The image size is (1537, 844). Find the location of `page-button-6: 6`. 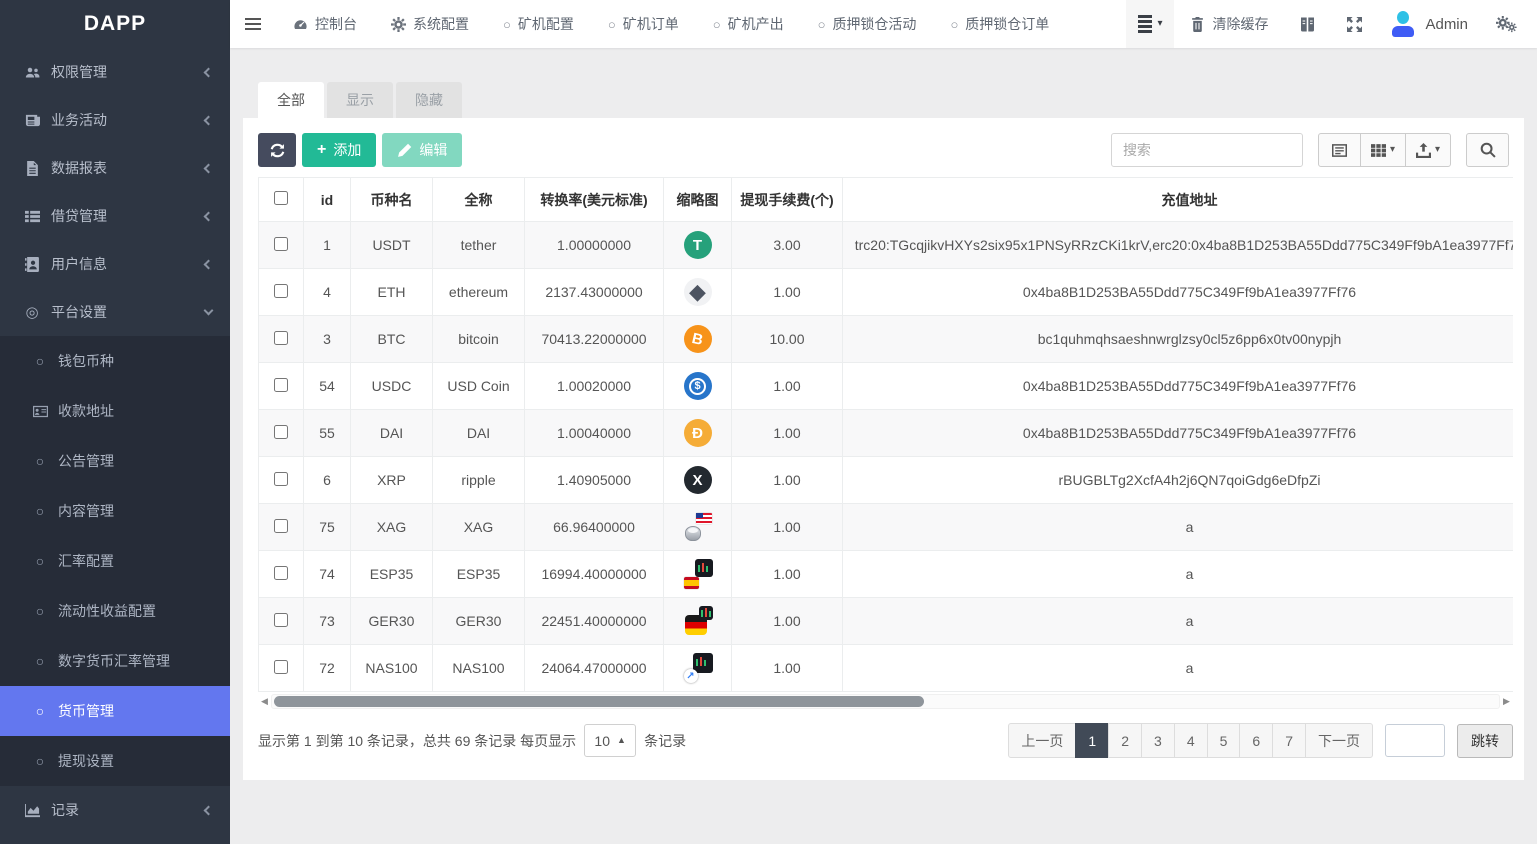

page-button-6: 6 is located at coordinates (1256, 740).